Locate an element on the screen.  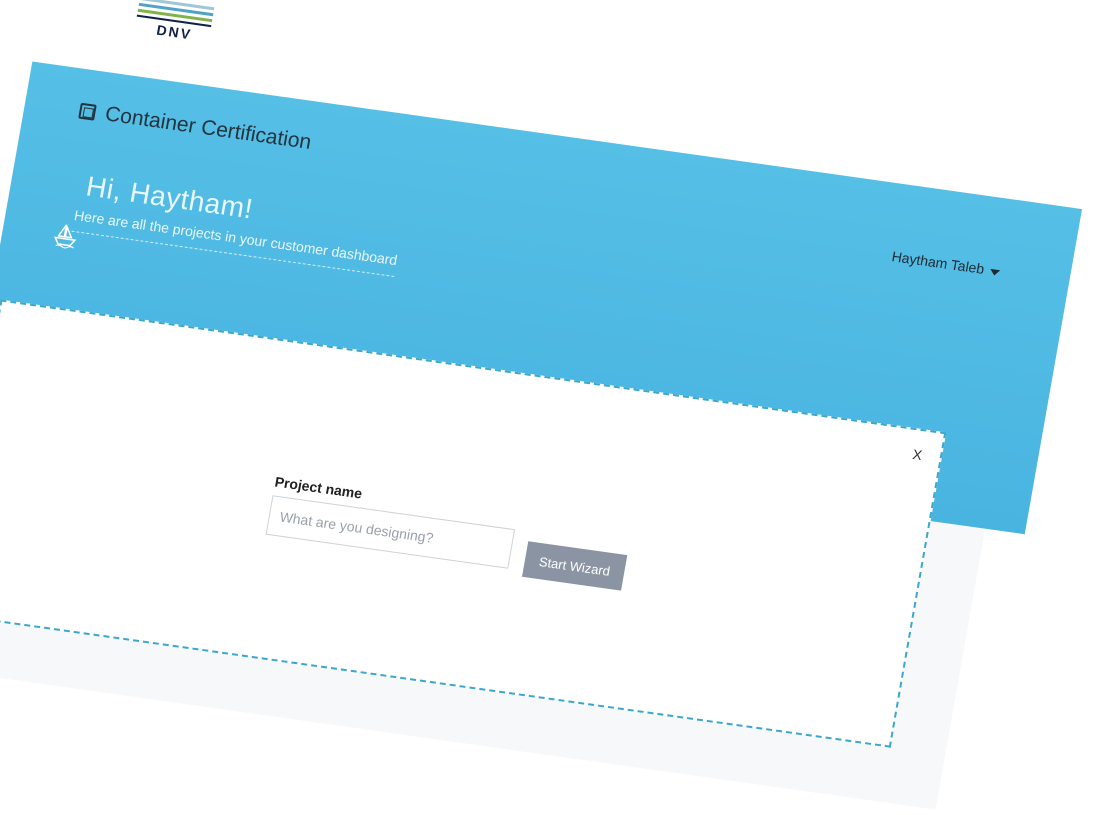
logo-text: DNV is located at coordinates (174, 32).